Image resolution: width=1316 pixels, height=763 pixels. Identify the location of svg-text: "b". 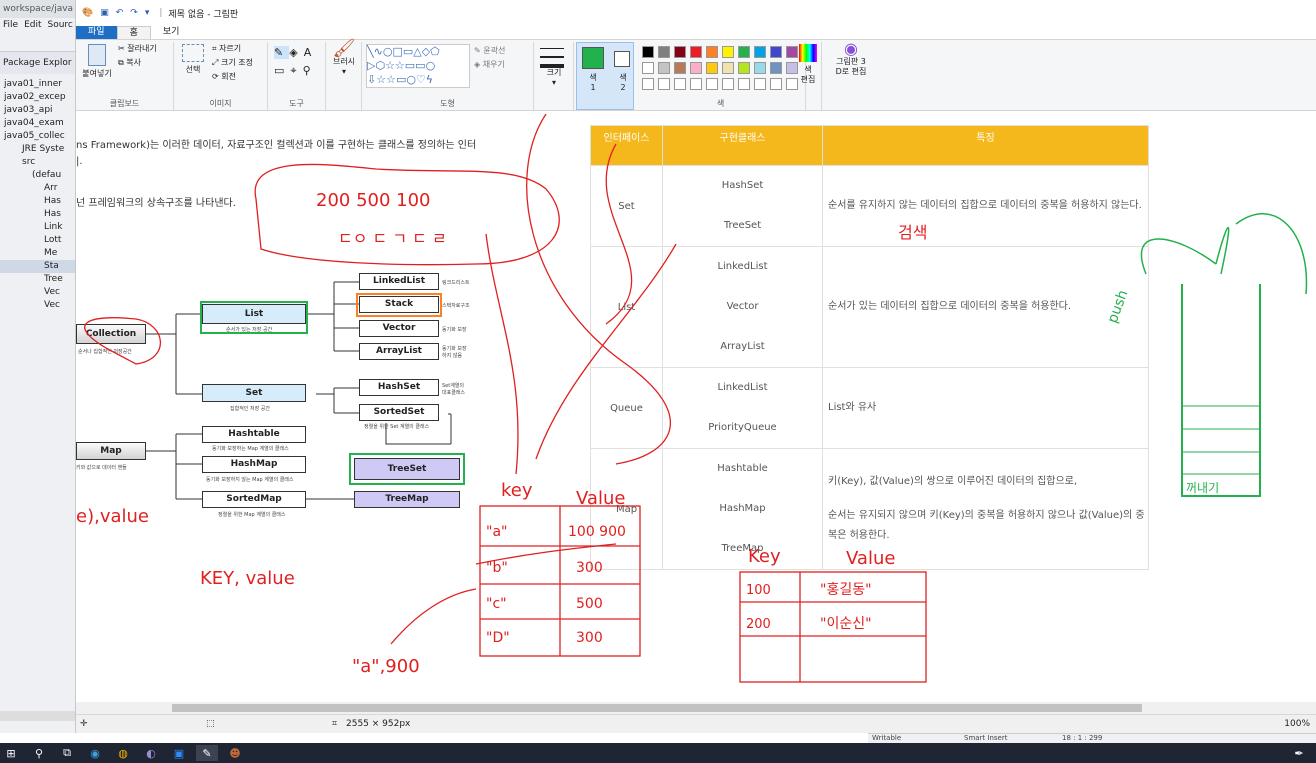
(497, 568).